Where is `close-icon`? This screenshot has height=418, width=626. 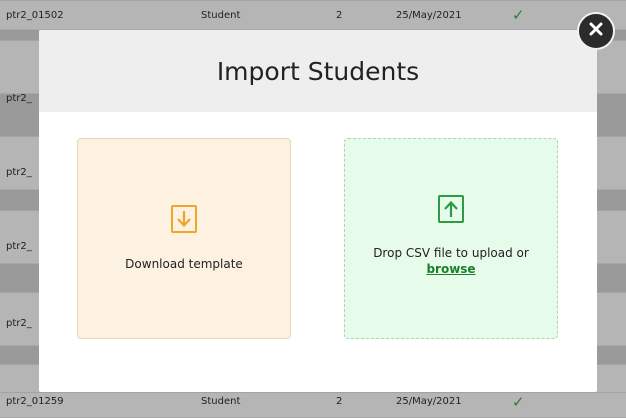 close-icon is located at coordinates (596, 31).